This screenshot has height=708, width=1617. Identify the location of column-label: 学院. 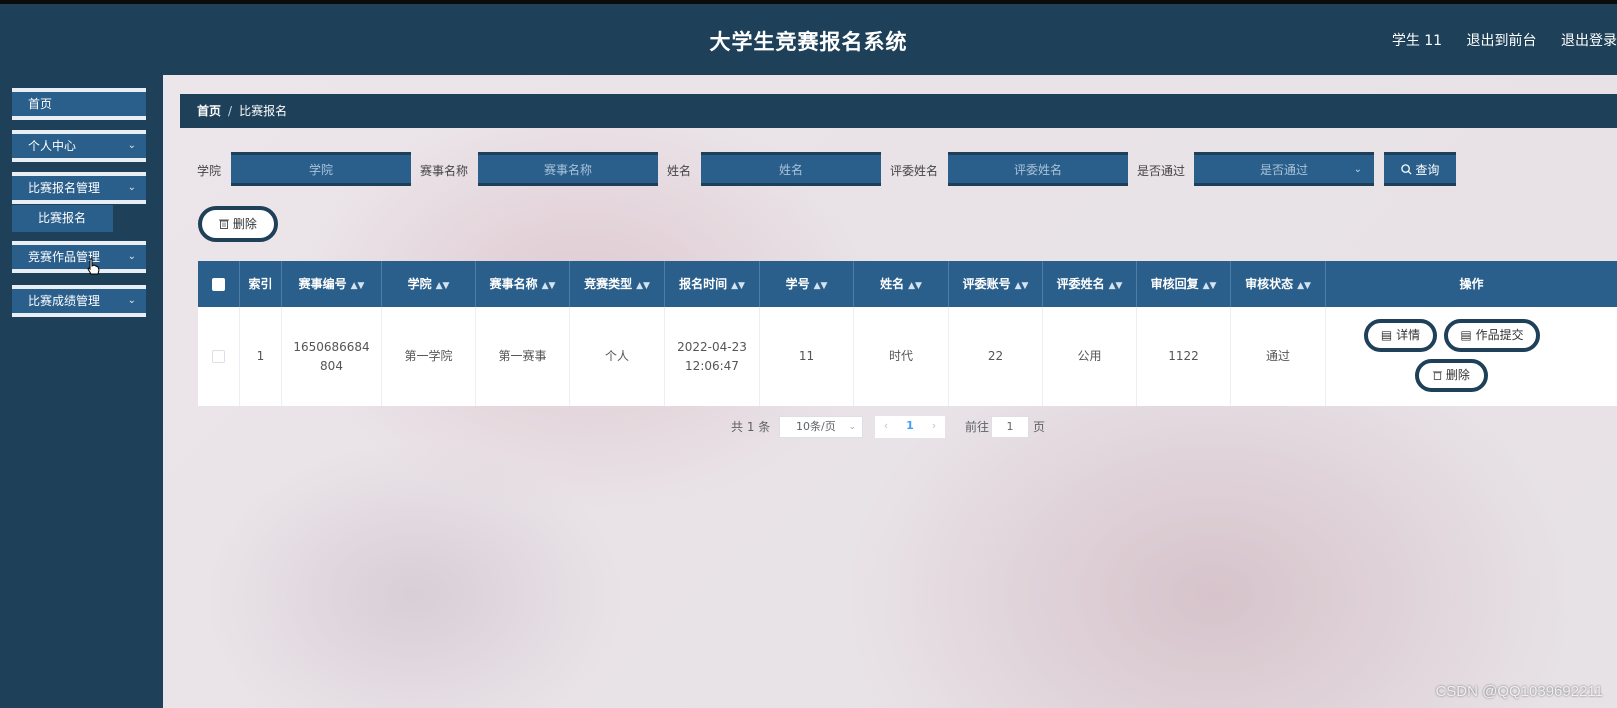
(419, 284).